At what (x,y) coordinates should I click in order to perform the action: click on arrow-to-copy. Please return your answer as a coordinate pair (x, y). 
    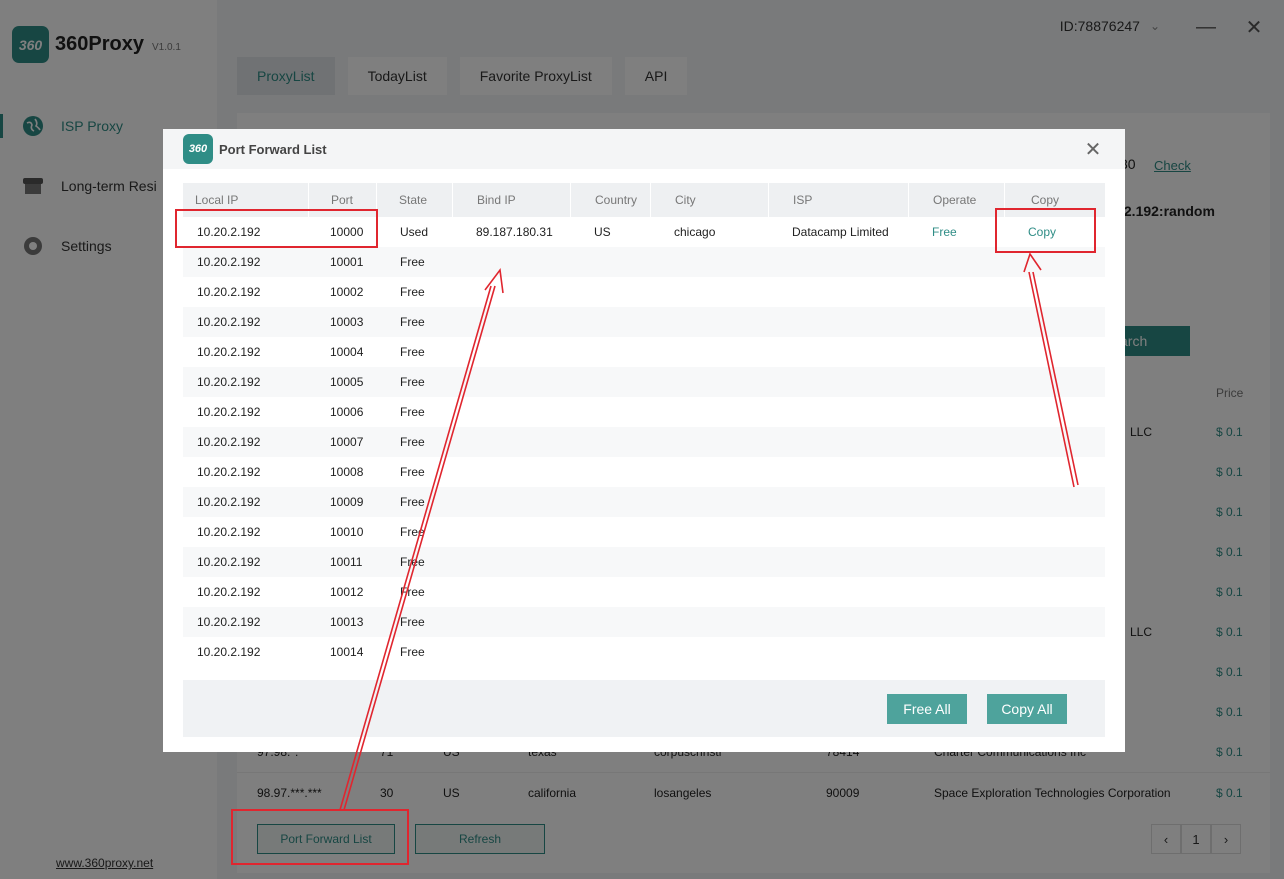
    Looking at the image, I should click on (1051, 370).